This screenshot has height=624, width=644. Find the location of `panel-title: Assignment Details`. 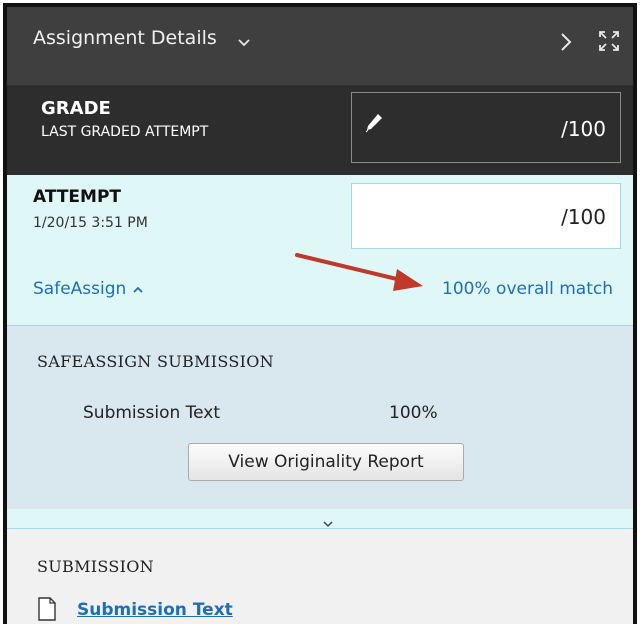

panel-title: Assignment Details is located at coordinates (125, 38).